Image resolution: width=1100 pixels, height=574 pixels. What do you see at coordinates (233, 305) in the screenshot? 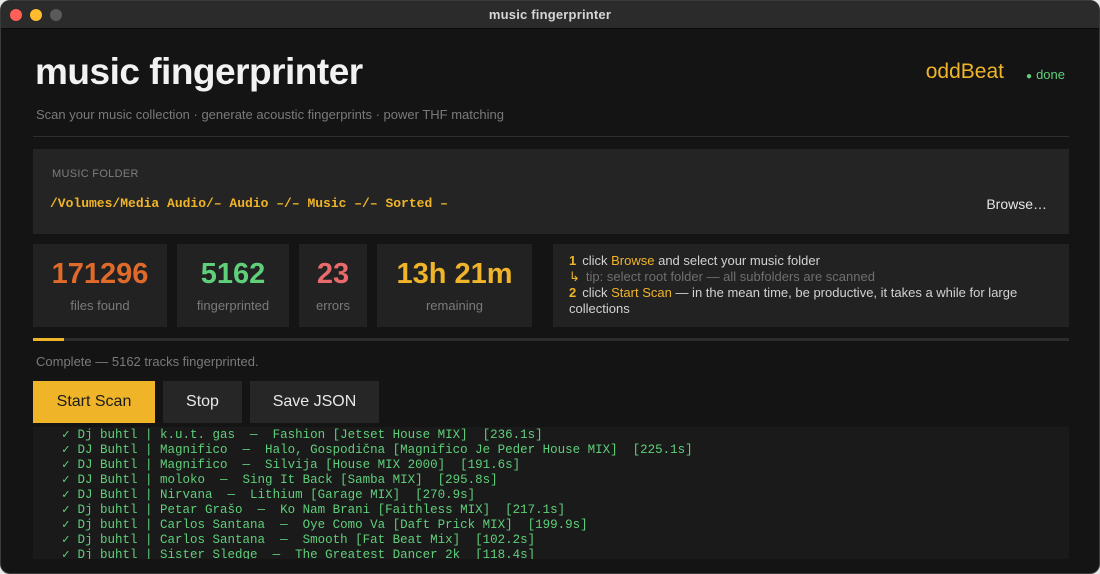
I see `stat-label: fingerprinted` at bounding box center [233, 305].